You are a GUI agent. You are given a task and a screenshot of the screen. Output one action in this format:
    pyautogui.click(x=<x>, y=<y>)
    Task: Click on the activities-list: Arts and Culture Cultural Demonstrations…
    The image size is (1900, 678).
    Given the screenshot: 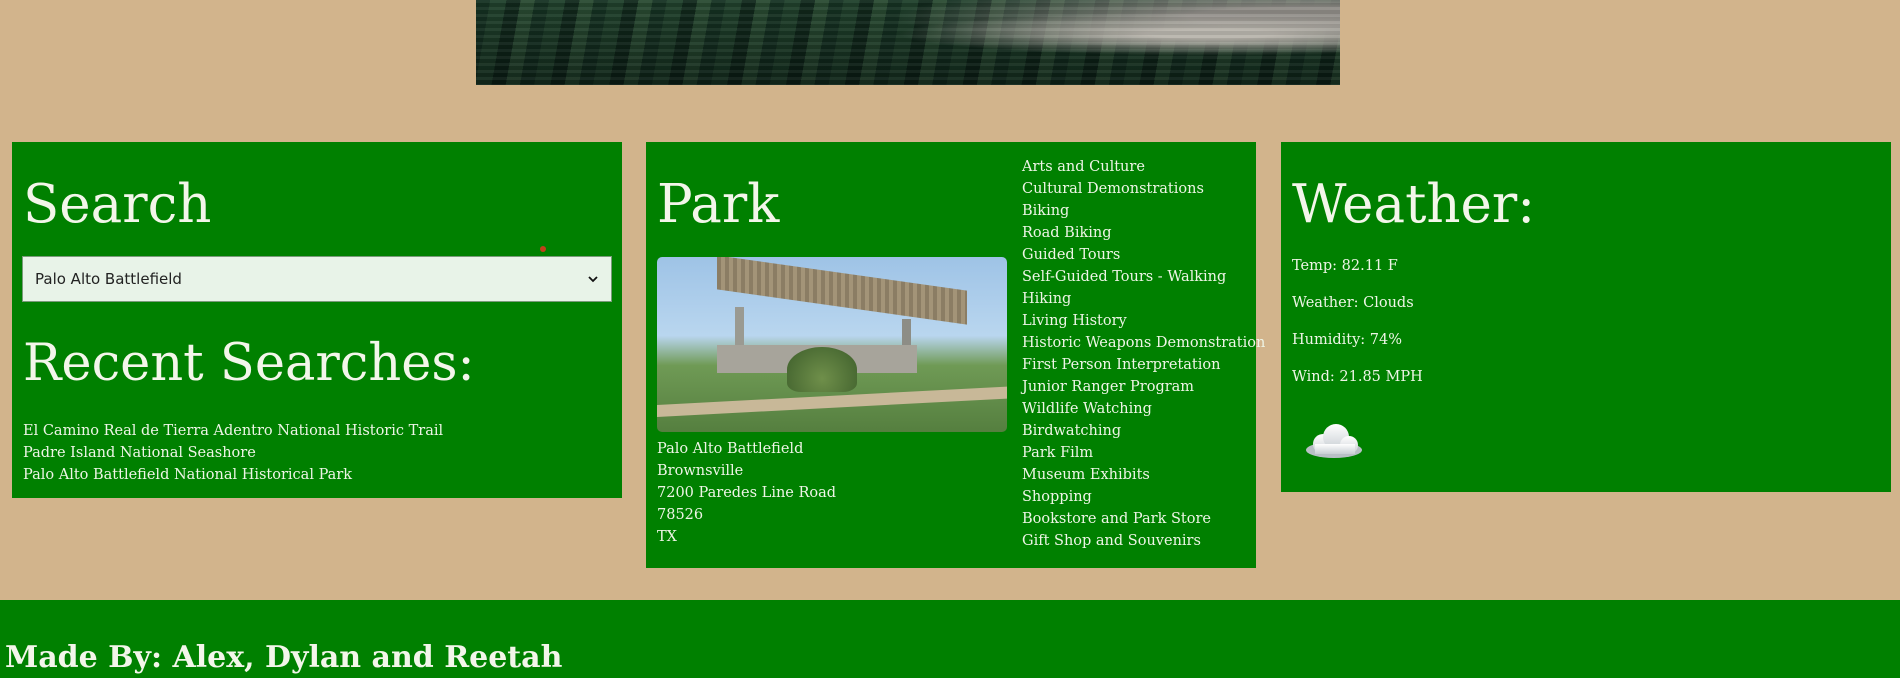 What is the action you would take?
    pyautogui.click(x=1143, y=354)
    